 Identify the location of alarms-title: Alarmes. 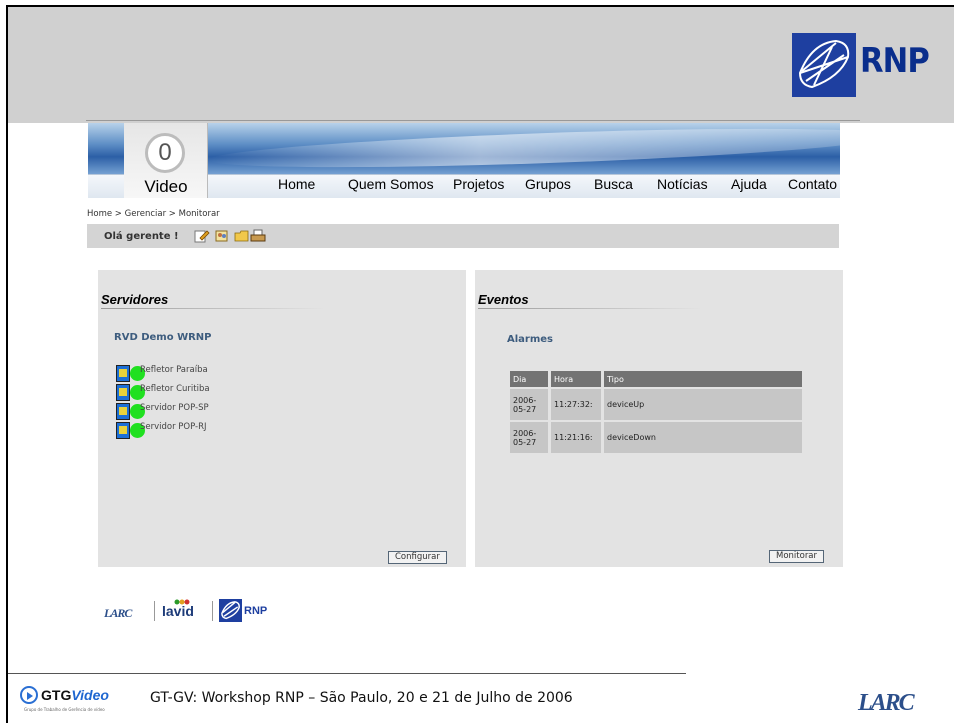
(530, 339).